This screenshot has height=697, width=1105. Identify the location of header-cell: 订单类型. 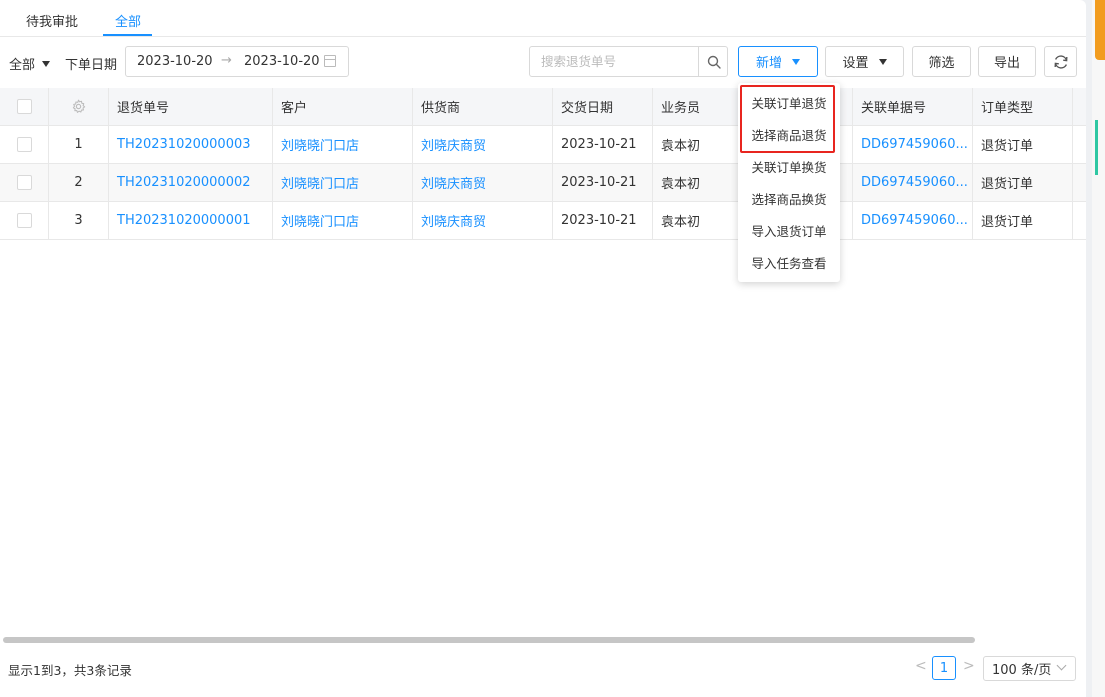
(1023, 106).